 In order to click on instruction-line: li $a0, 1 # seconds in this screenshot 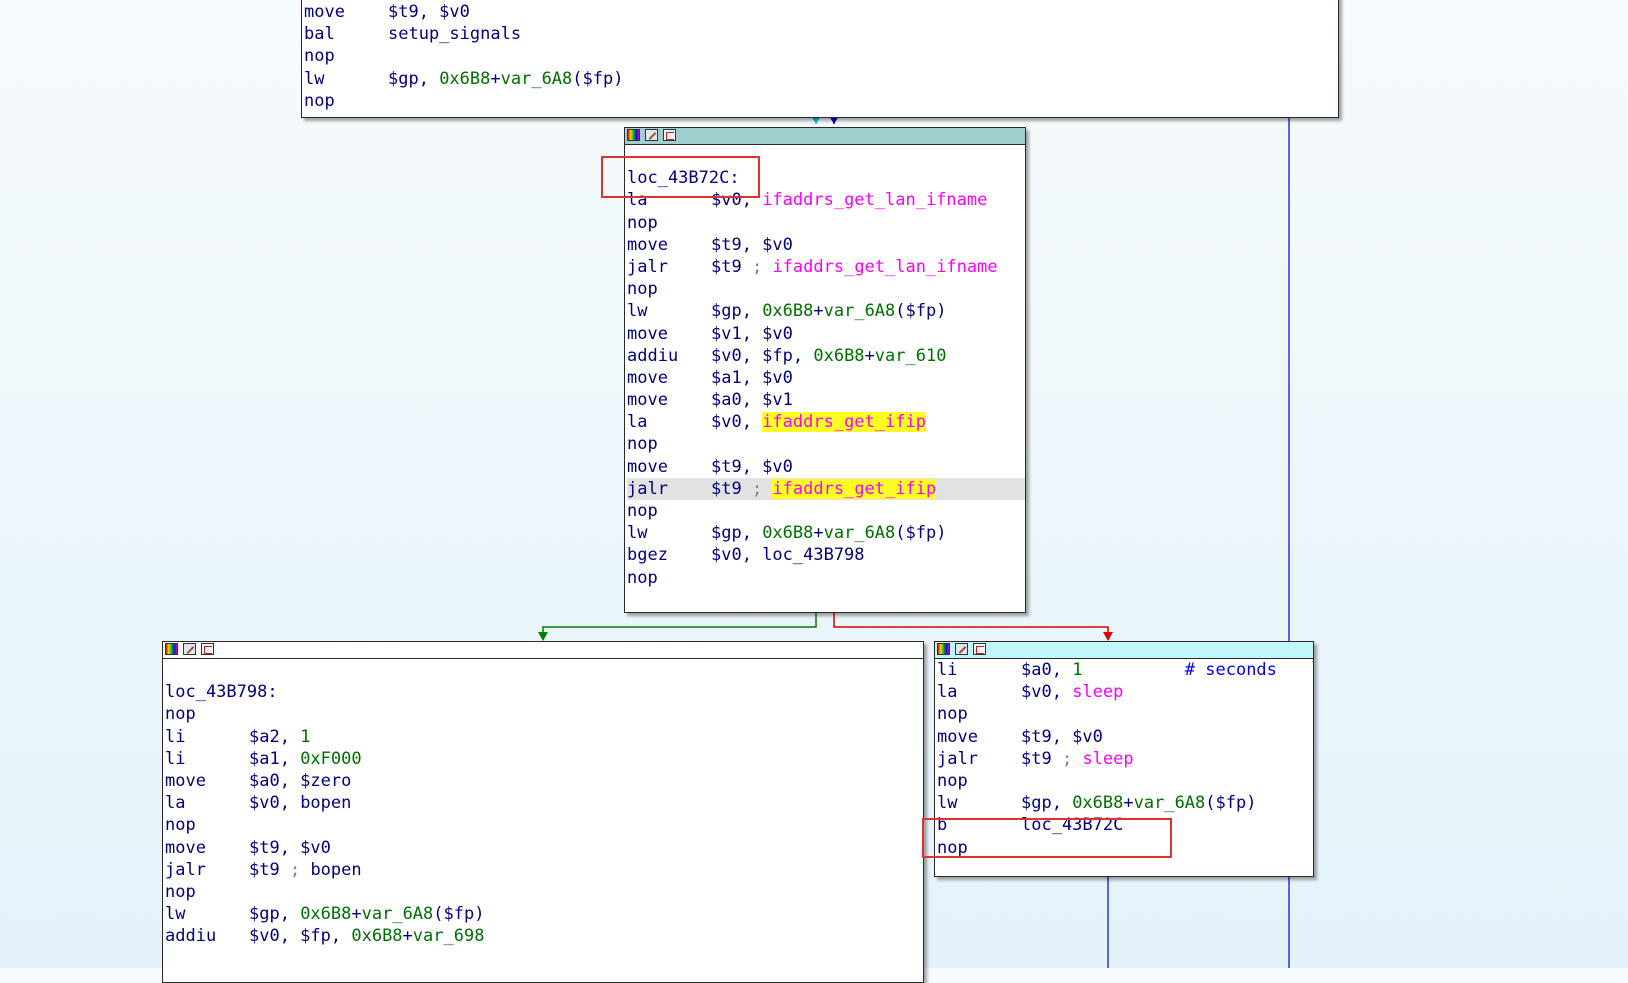, I will do `click(1125, 670)`.